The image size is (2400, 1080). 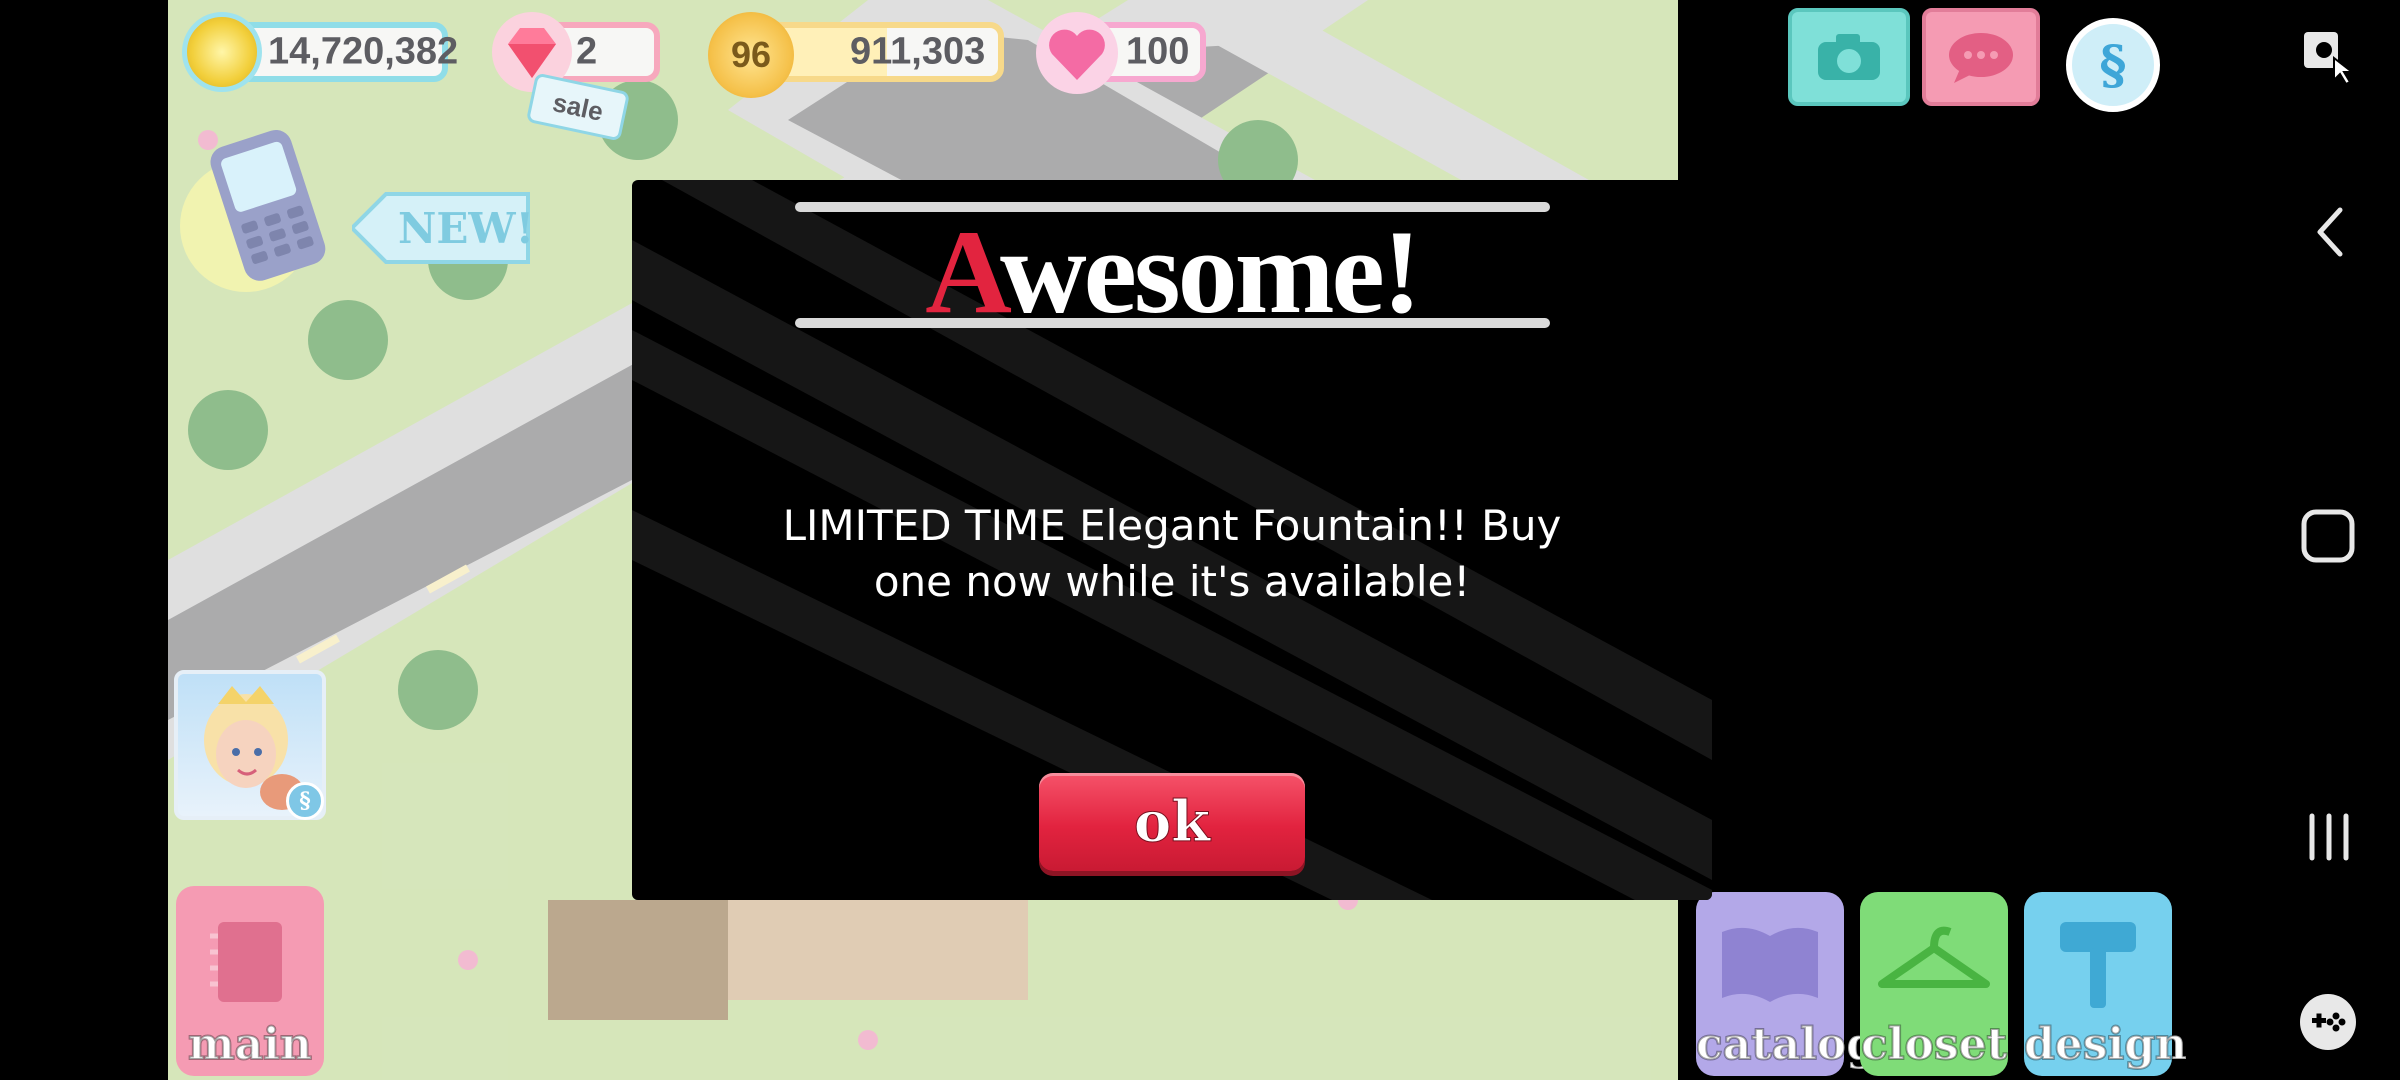 I want to click on hearts-value: 100, so click(x=1158, y=51).